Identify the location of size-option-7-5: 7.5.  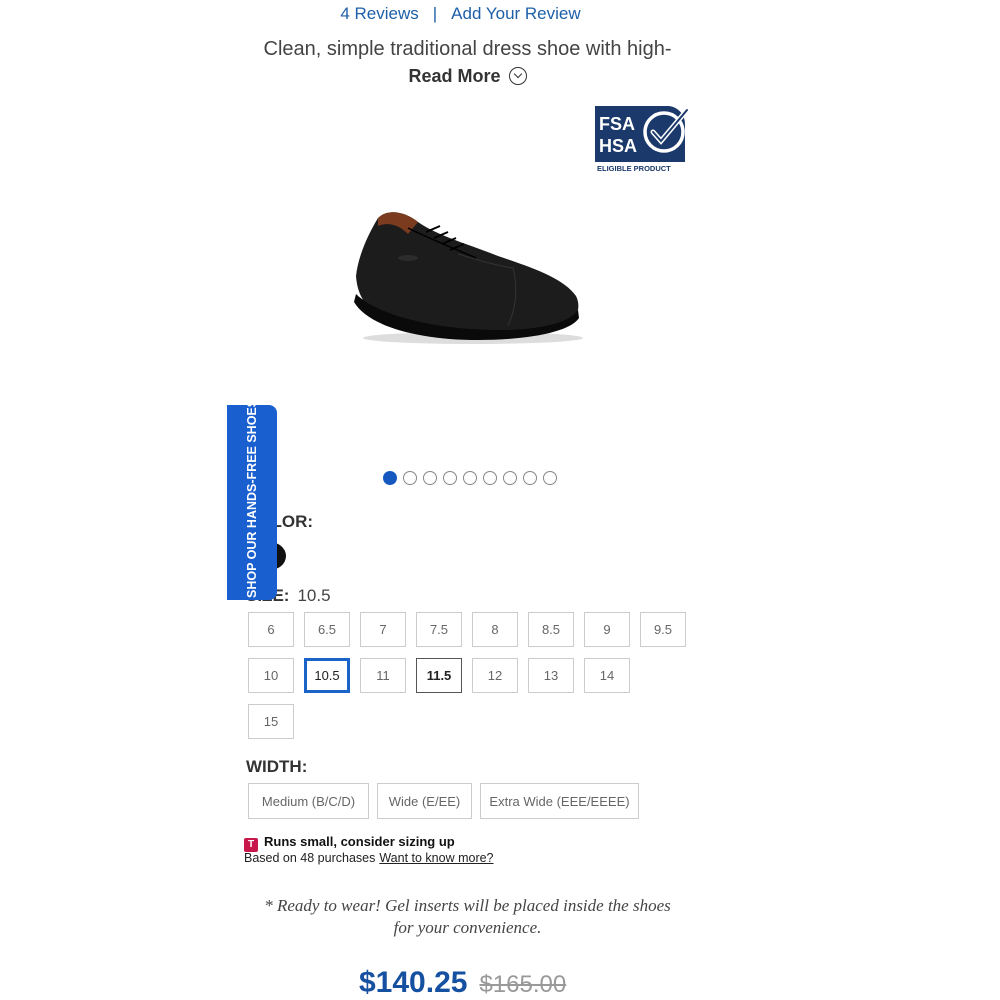
(439, 629).